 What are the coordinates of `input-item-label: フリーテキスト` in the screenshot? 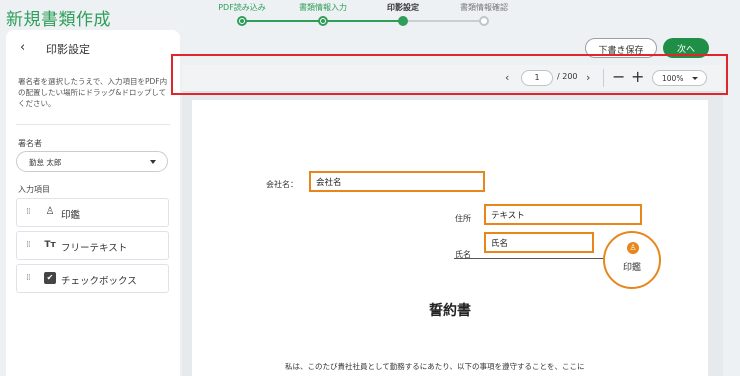 It's located at (94, 248).